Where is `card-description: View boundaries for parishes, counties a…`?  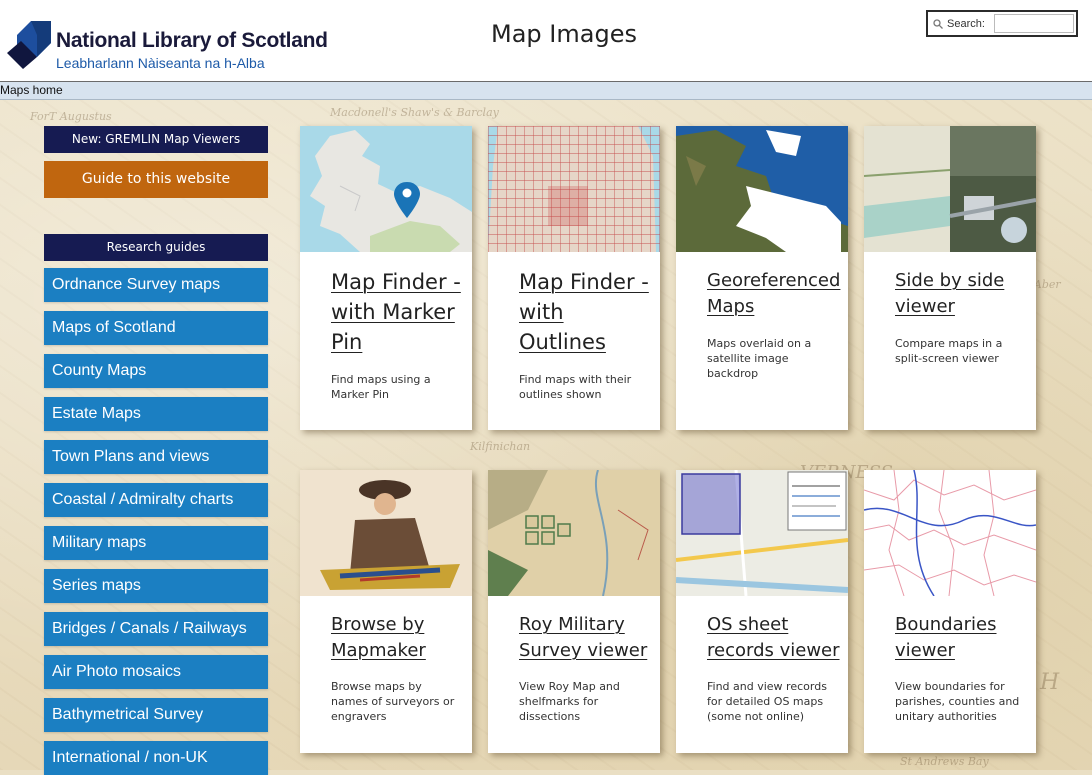 card-description: View boundaries for parishes, counties a… is located at coordinates (957, 701).